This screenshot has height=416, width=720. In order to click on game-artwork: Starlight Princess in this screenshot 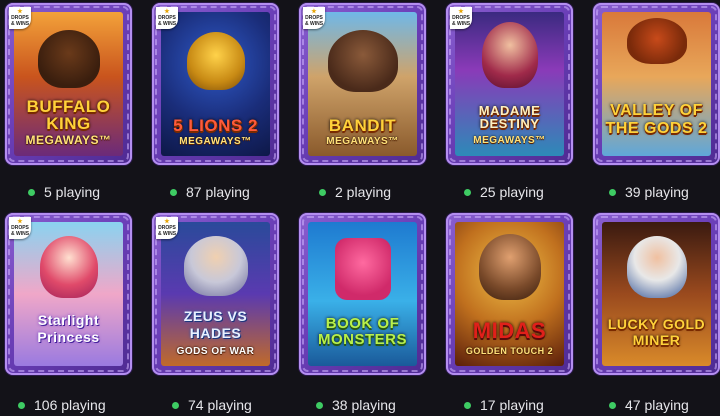, I will do `click(68, 294)`.